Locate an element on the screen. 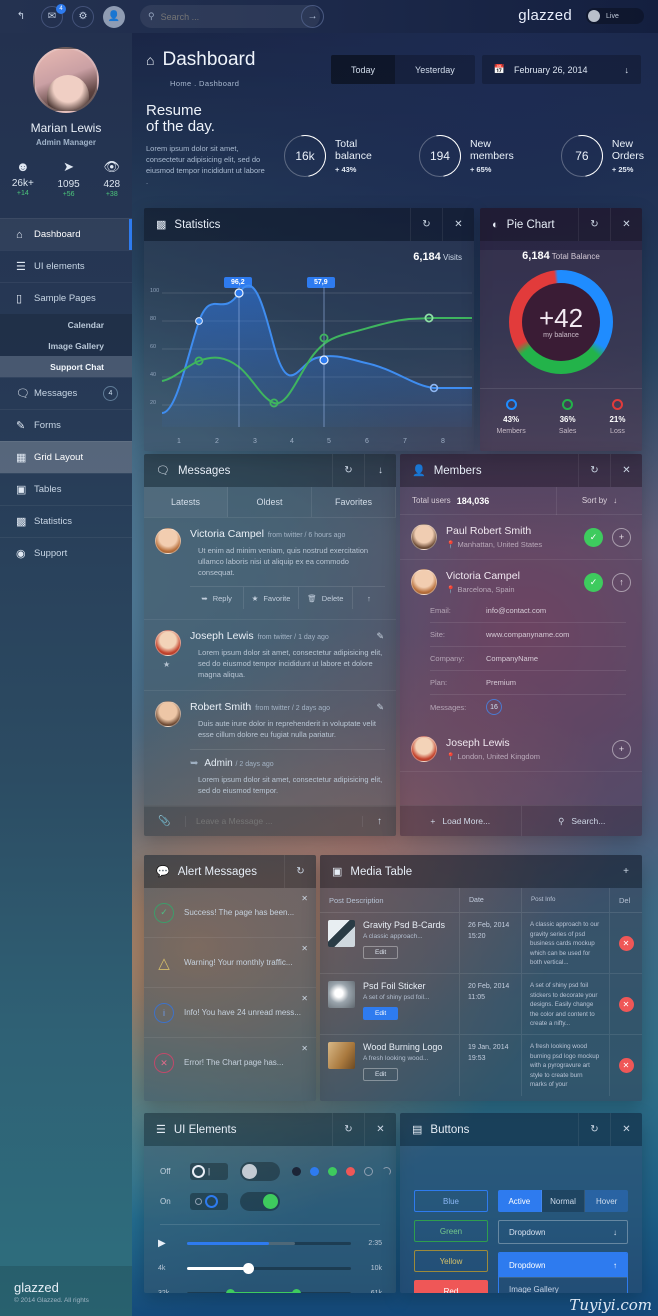 This screenshot has width=658, height=1316. tab-oldest: Oldest is located at coordinates (270, 502).